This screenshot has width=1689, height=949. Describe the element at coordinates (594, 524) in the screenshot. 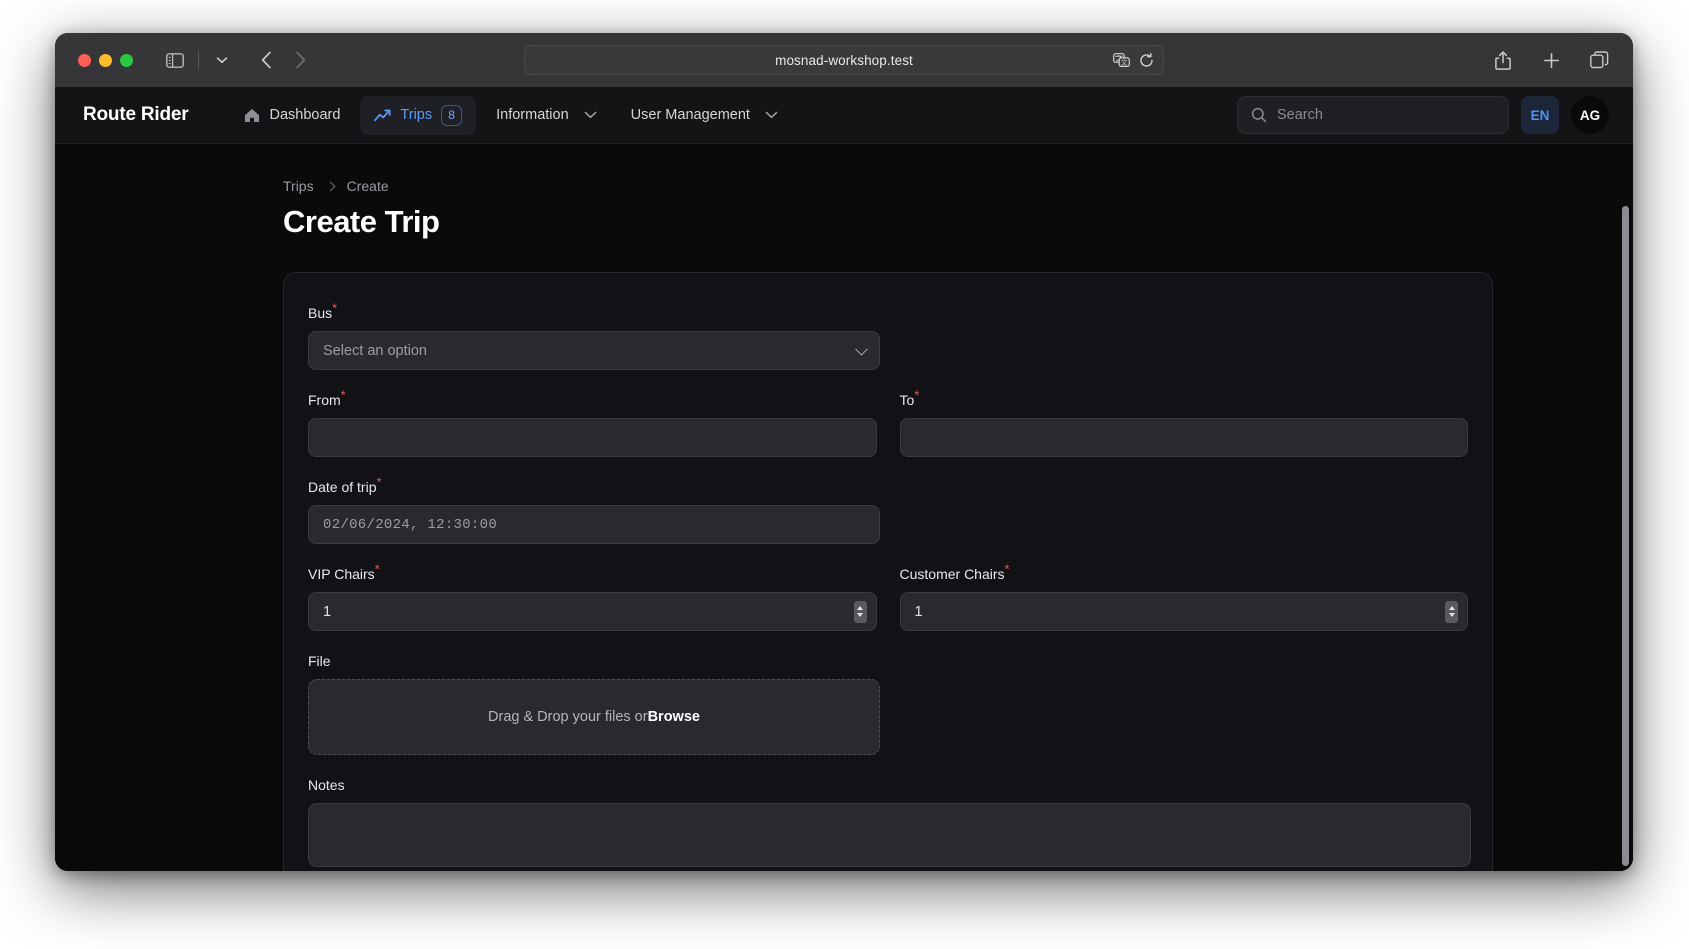

I see `date-of-trip-input: 02/06/2024, 12:30:00` at that location.